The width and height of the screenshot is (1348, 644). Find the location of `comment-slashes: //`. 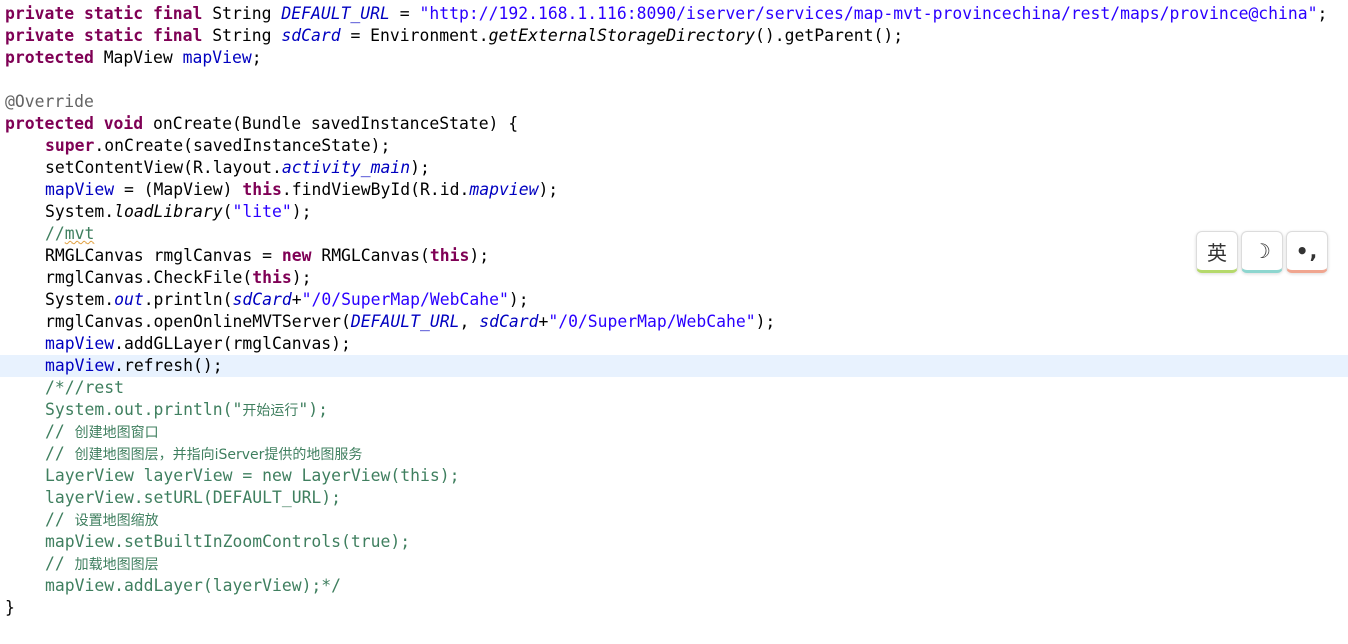

comment-slashes: // is located at coordinates (55, 233).